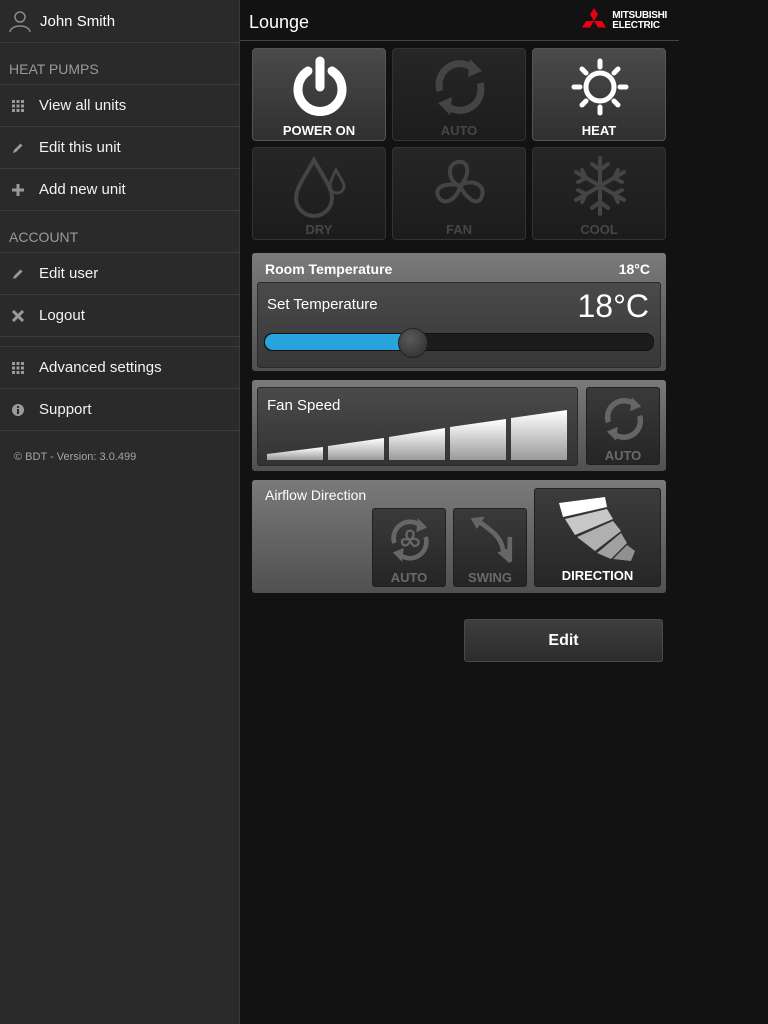 The height and width of the screenshot is (1024, 768). What do you see at coordinates (459, 130) in the screenshot?
I see `mode-label: AUTO` at bounding box center [459, 130].